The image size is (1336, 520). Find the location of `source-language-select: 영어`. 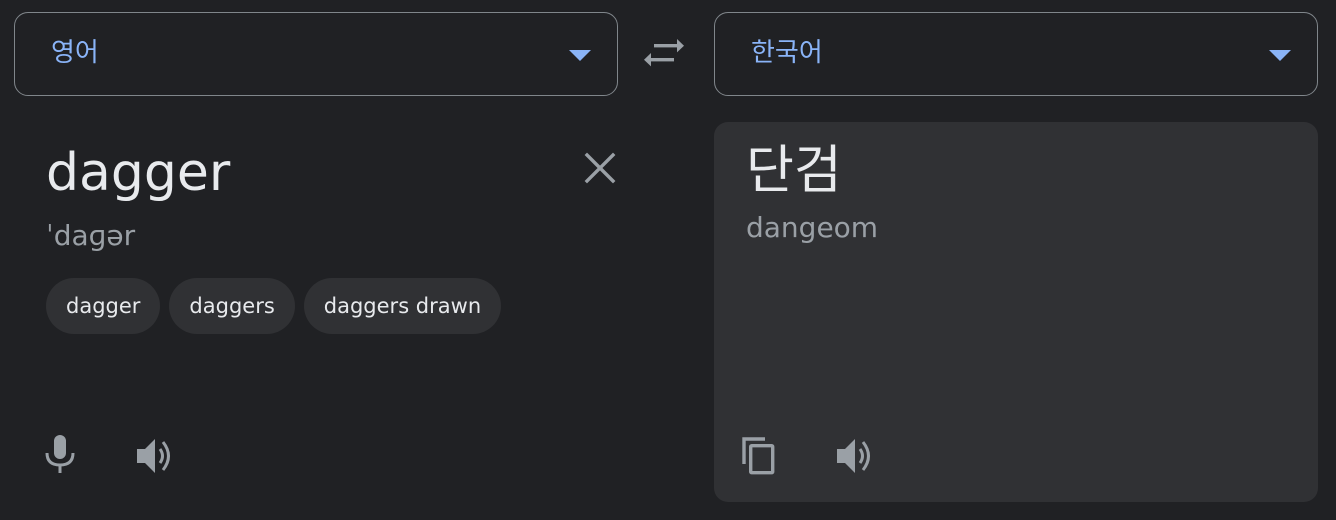

source-language-select: 영어 is located at coordinates (316, 54).